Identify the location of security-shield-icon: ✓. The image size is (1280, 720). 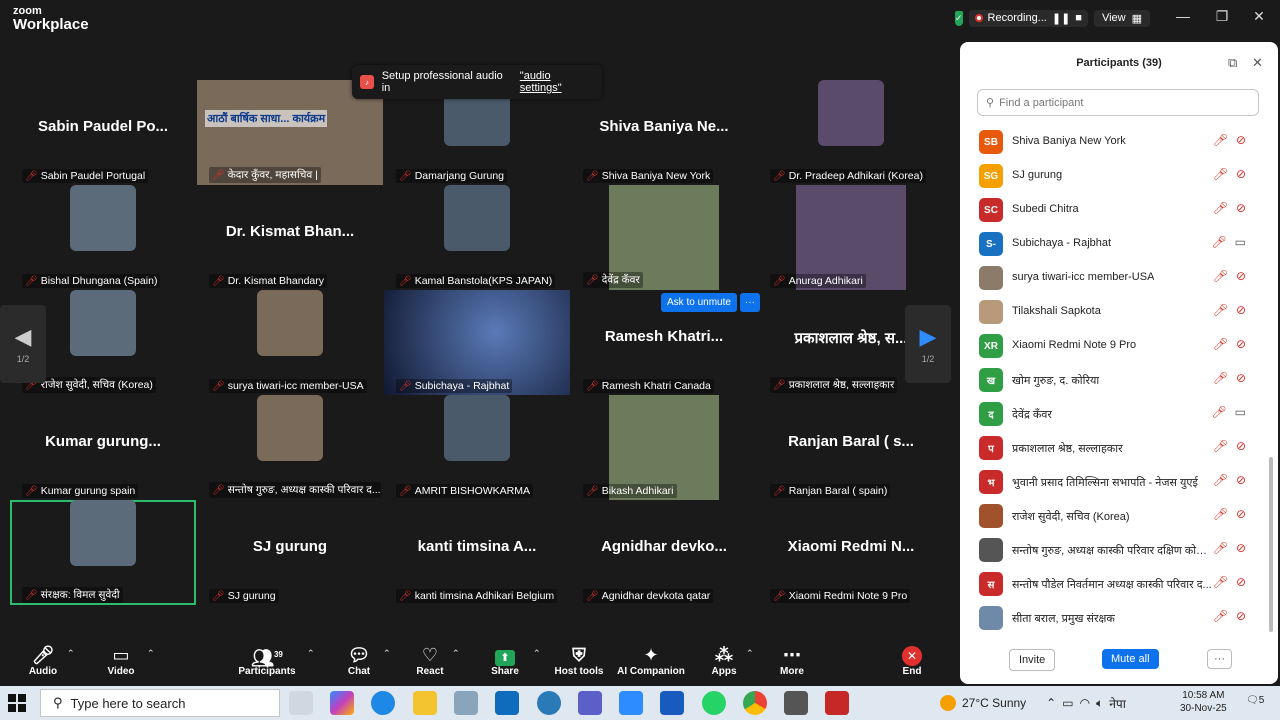
(959, 18).